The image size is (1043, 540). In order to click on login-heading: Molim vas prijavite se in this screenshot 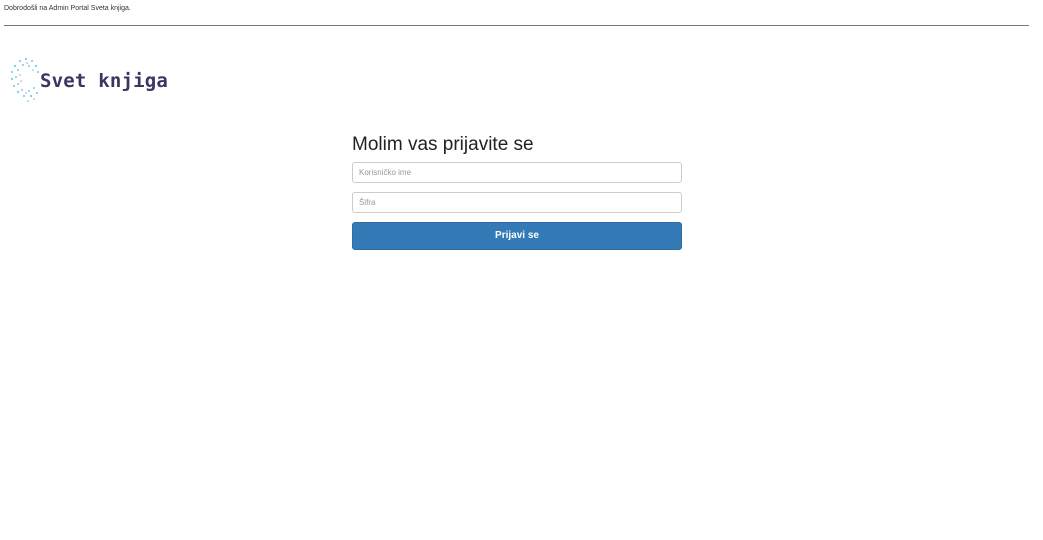, I will do `click(443, 144)`.